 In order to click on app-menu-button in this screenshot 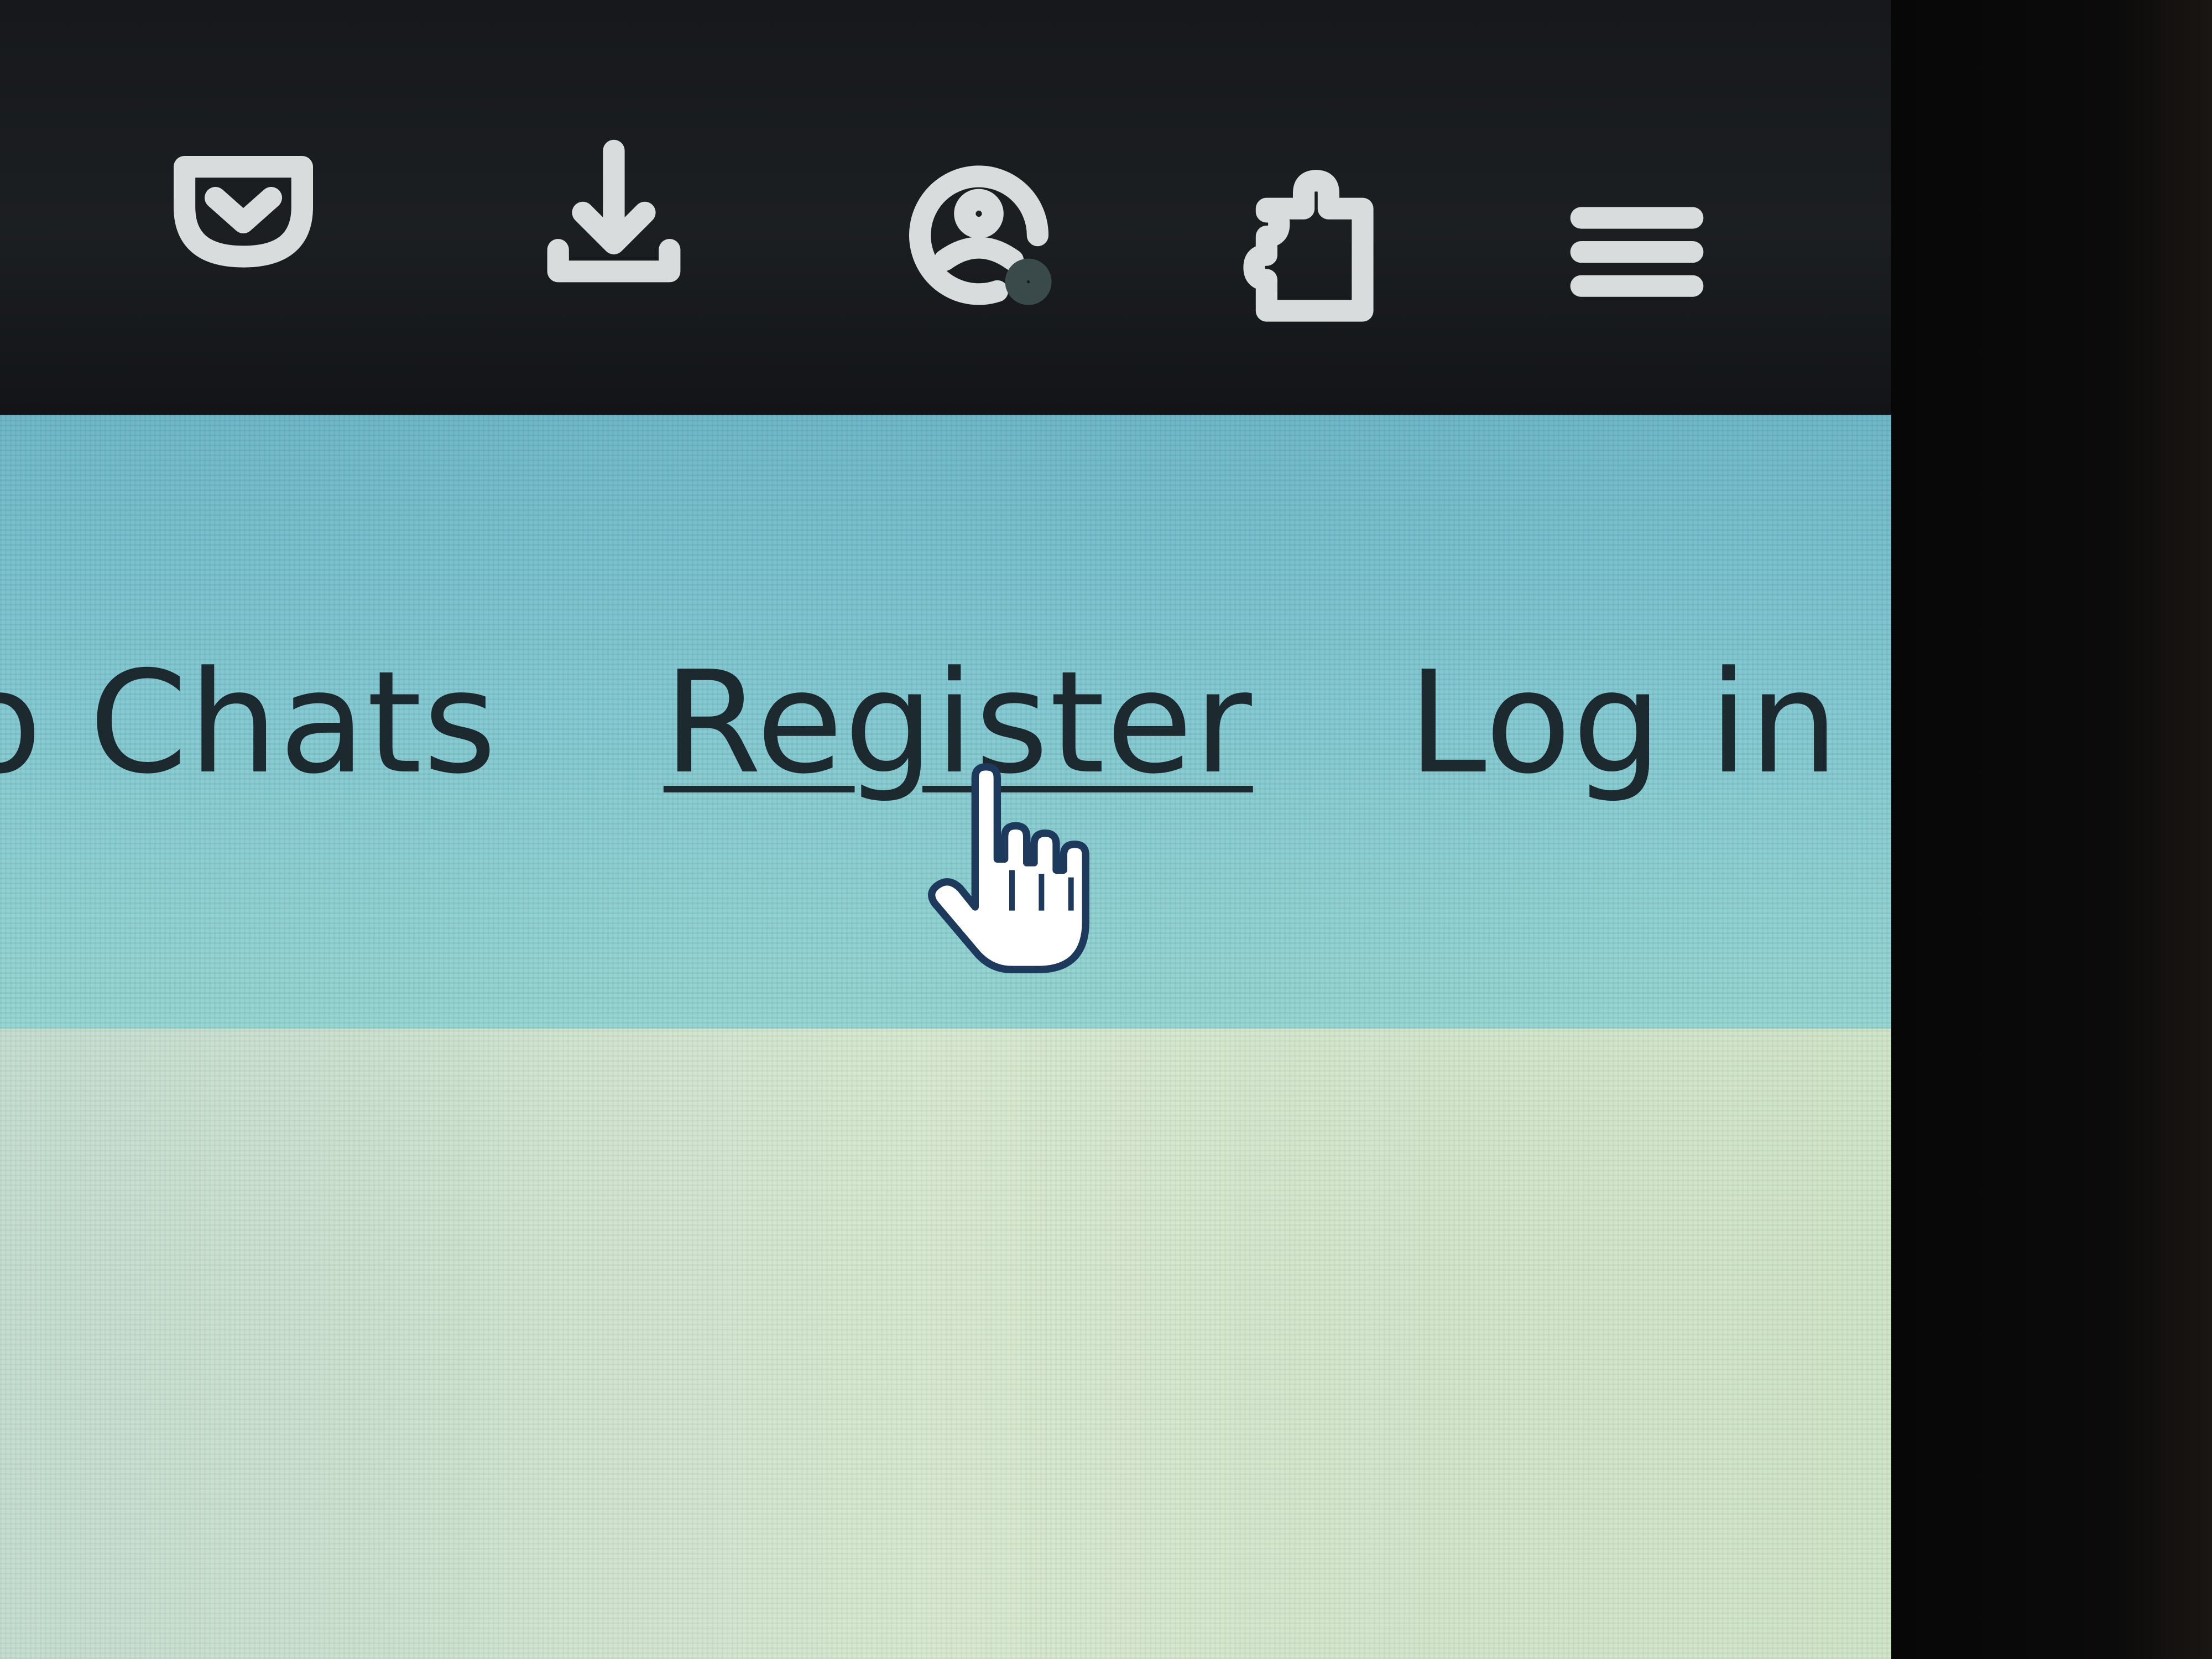, I will do `click(1637, 249)`.